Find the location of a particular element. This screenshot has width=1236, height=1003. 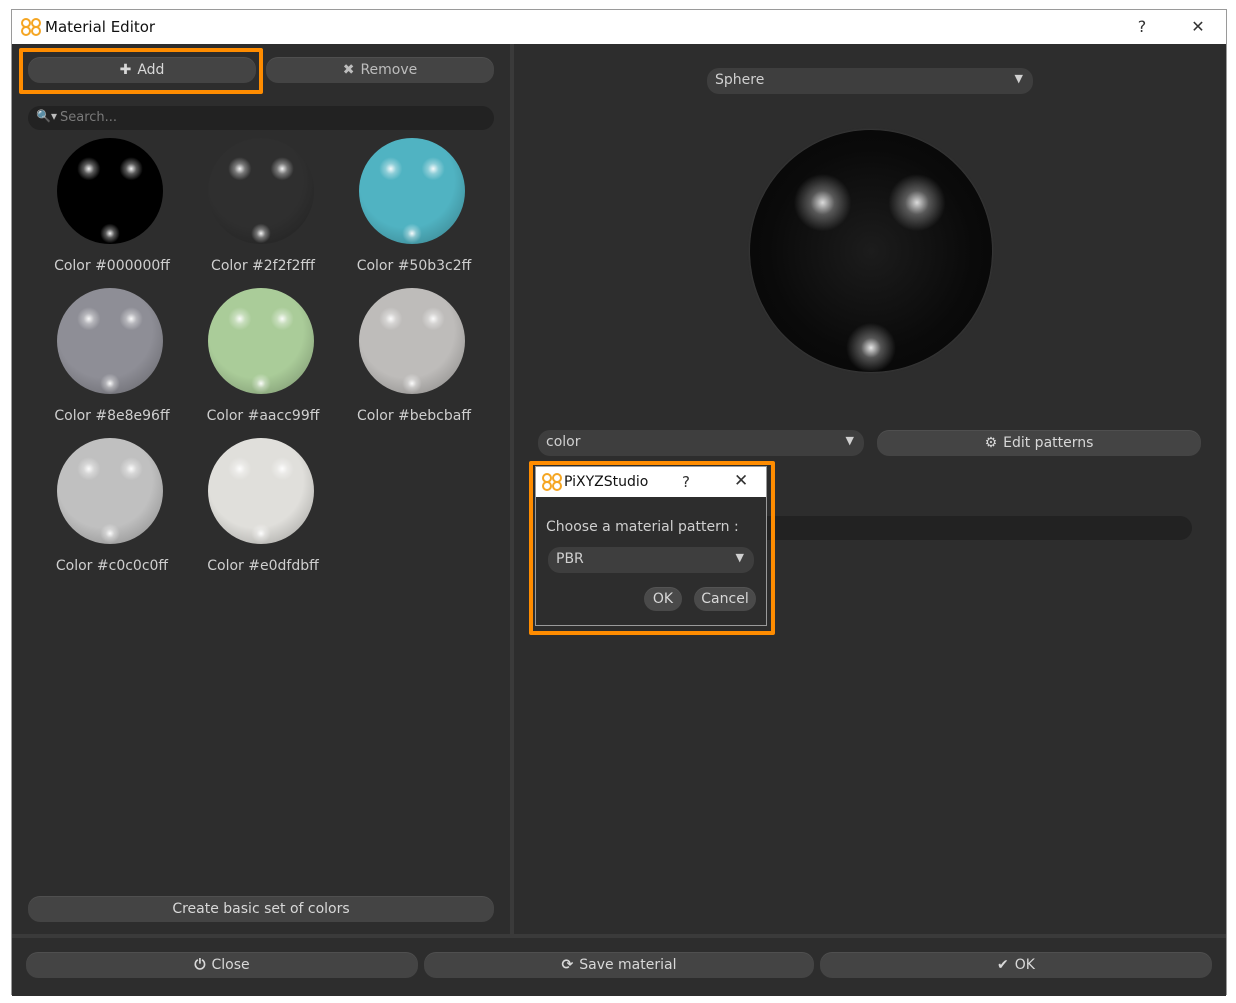

close-button: ⏻ Close is located at coordinates (222, 965).